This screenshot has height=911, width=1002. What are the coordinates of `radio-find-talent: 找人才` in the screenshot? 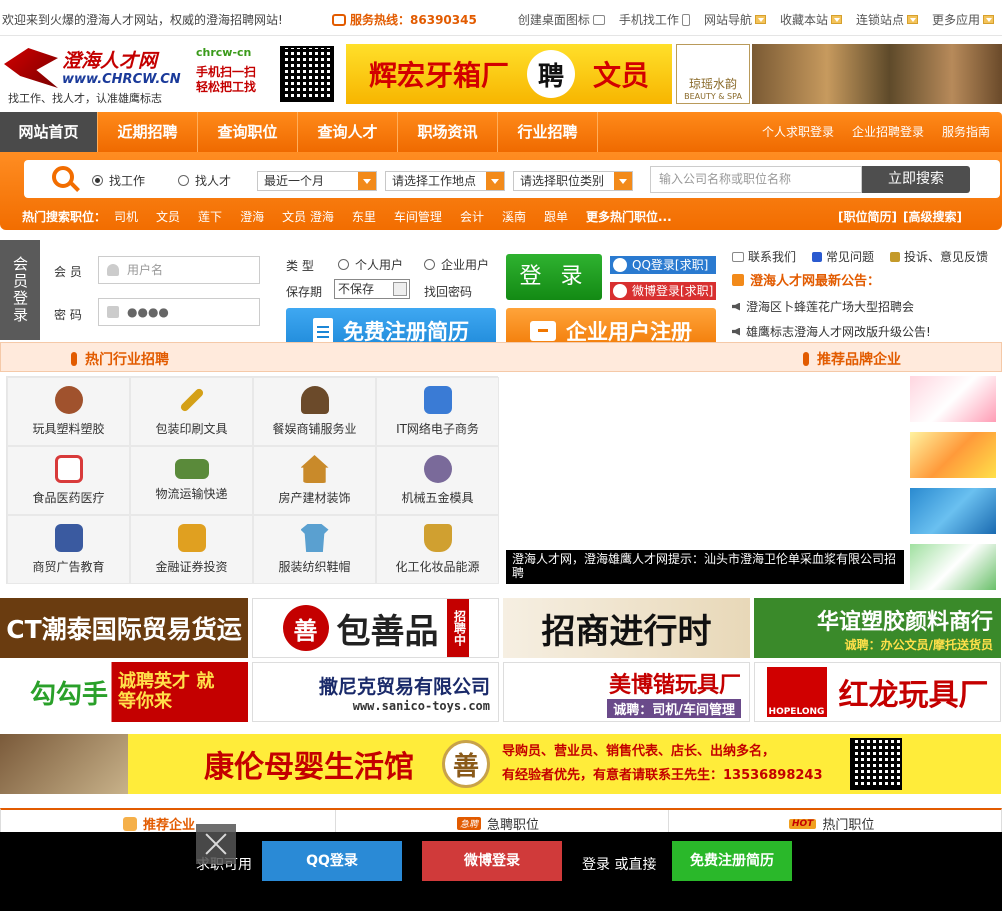 It's located at (204, 180).